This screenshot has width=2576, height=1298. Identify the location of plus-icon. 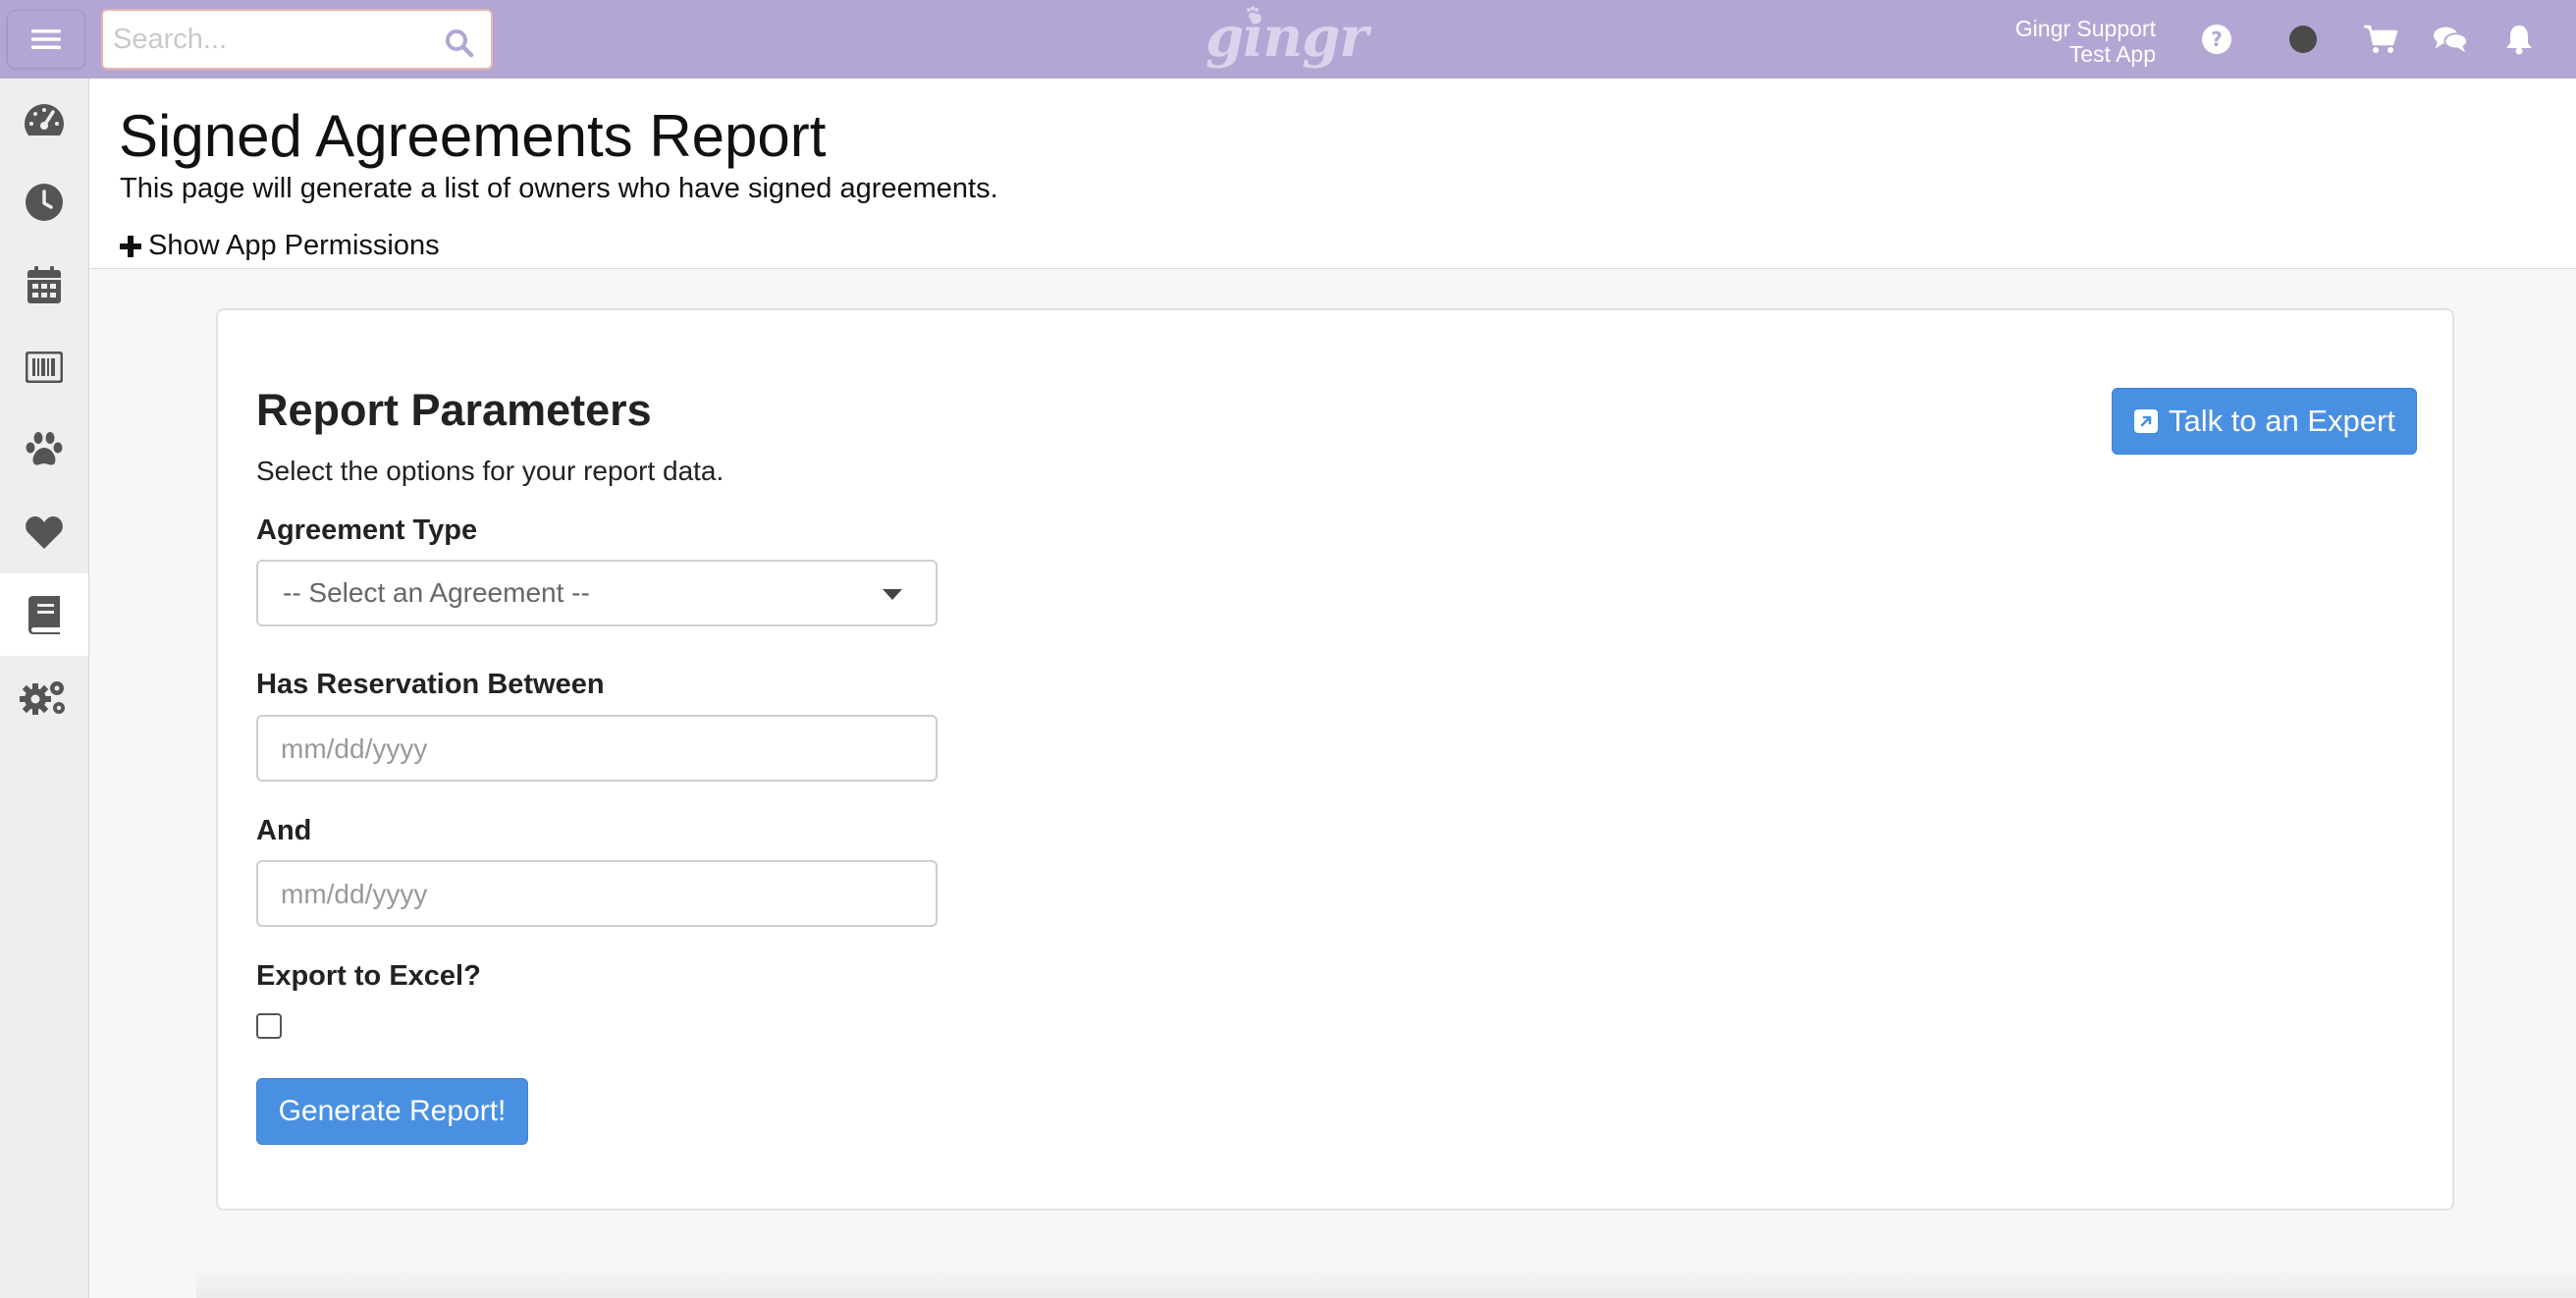
(130, 246).